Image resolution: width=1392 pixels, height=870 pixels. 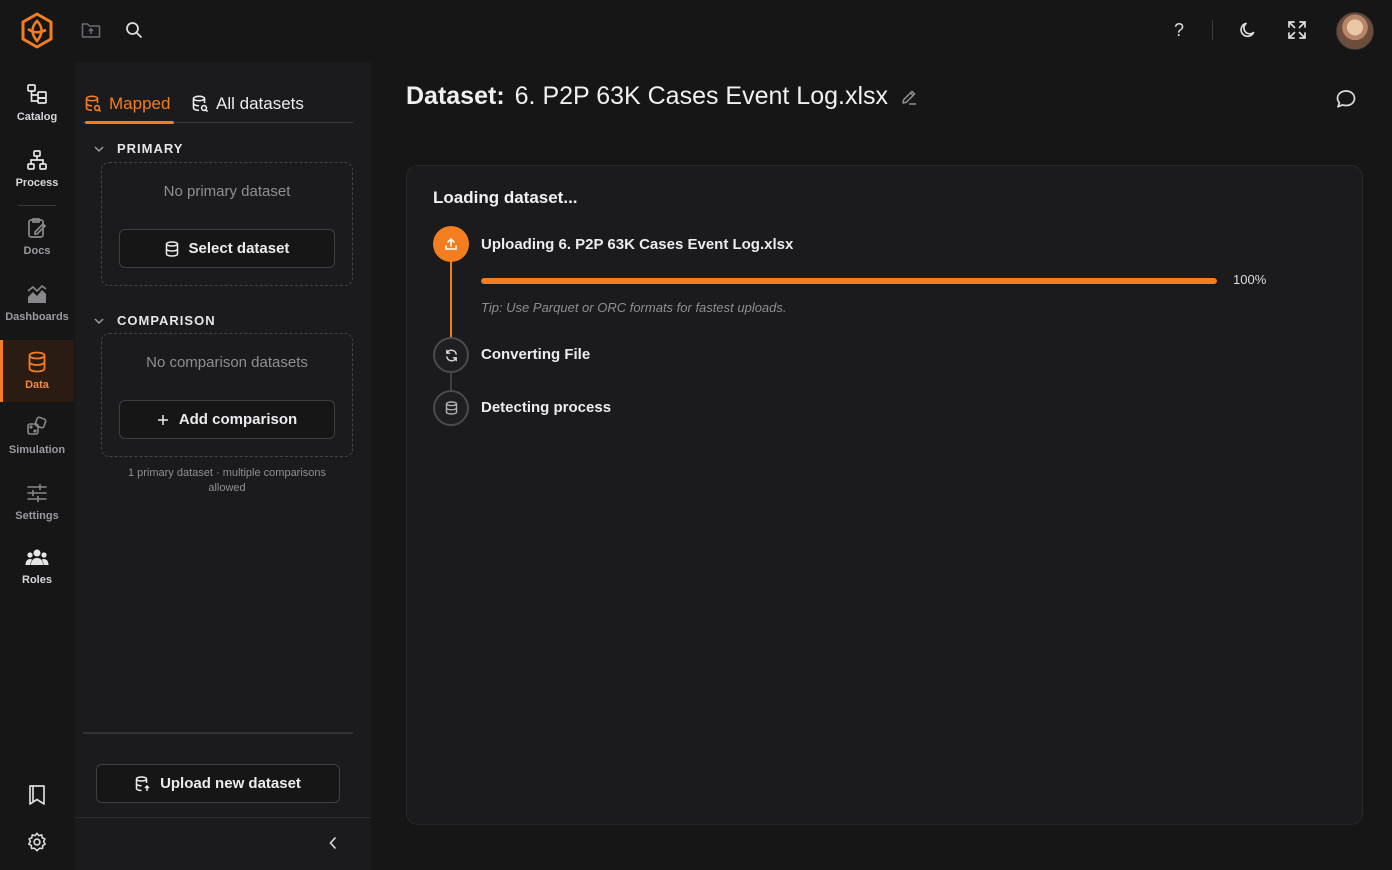 I want to click on detect-step-badge, so click(x=451, y=408).